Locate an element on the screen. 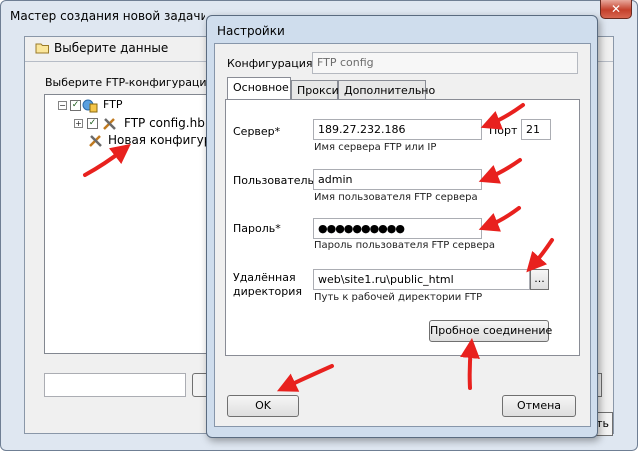  server-hint: Имя сервера FTP или IP is located at coordinates (375, 147).